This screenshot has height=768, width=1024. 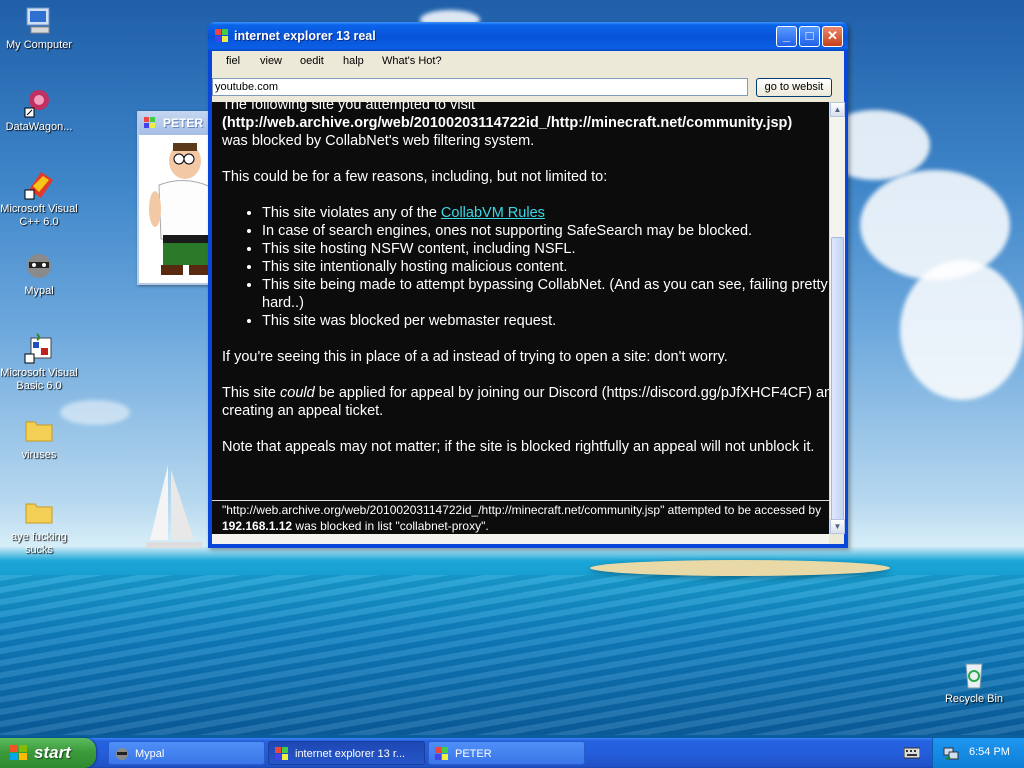 I want to click on menu-whats-hot: What's Hot?, so click(x=412, y=61).